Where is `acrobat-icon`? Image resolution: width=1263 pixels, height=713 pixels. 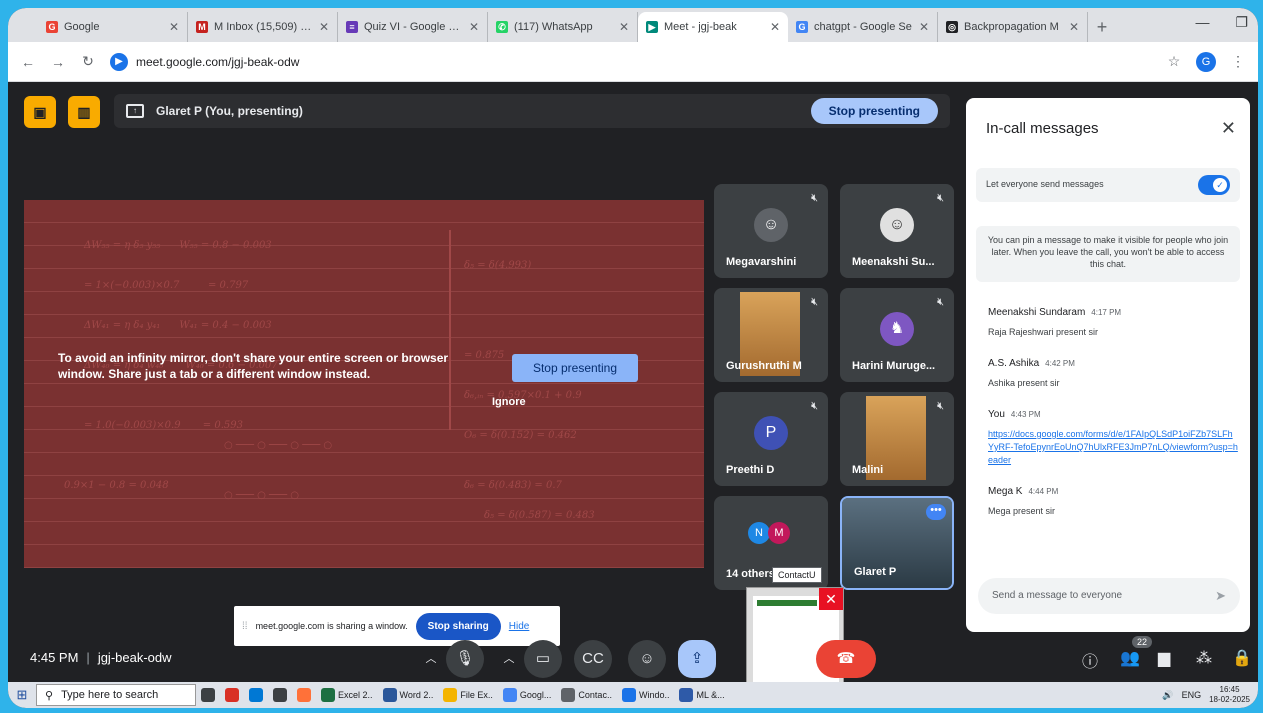
acrobat-icon is located at coordinates (232, 695).